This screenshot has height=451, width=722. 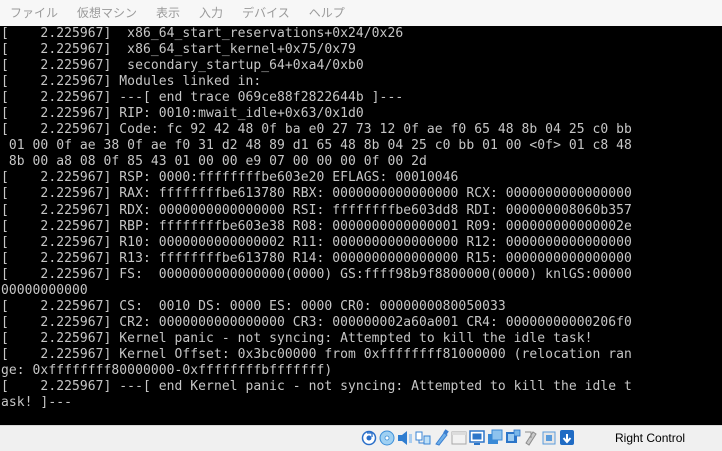 What do you see at coordinates (459, 437) in the screenshot?
I see `shared-folders-icon` at bounding box center [459, 437].